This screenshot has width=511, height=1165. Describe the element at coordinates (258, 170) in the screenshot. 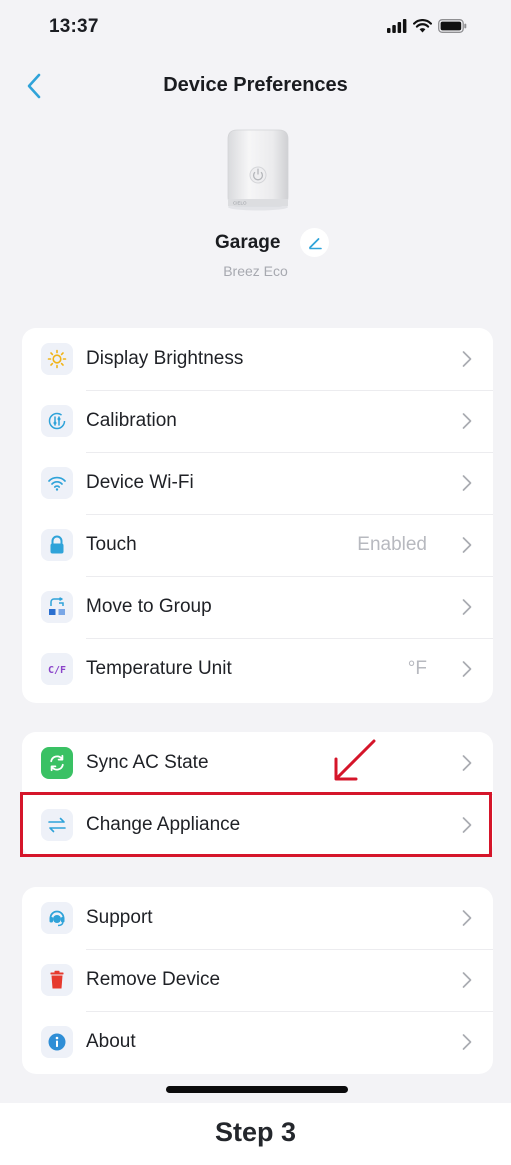

I see `device-image: CIELO` at that location.